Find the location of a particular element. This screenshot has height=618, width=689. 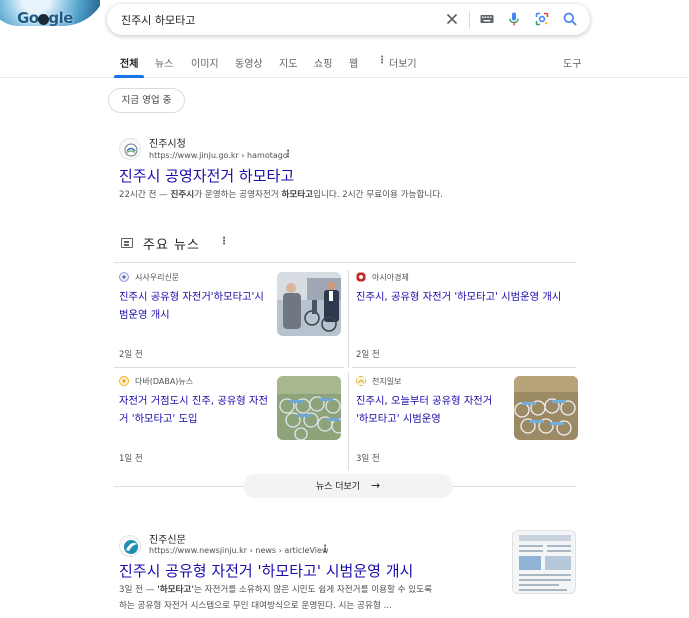

search-divider is located at coordinates (469, 20).